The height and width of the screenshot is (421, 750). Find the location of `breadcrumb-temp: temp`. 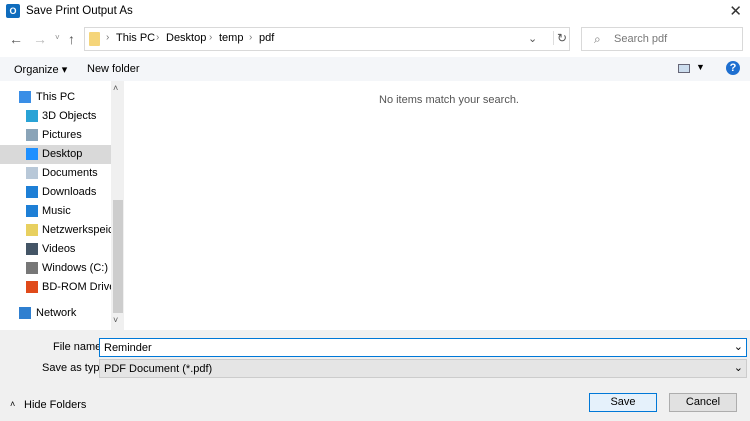

breadcrumb-temp: temp is located at coordinates (231, 38).